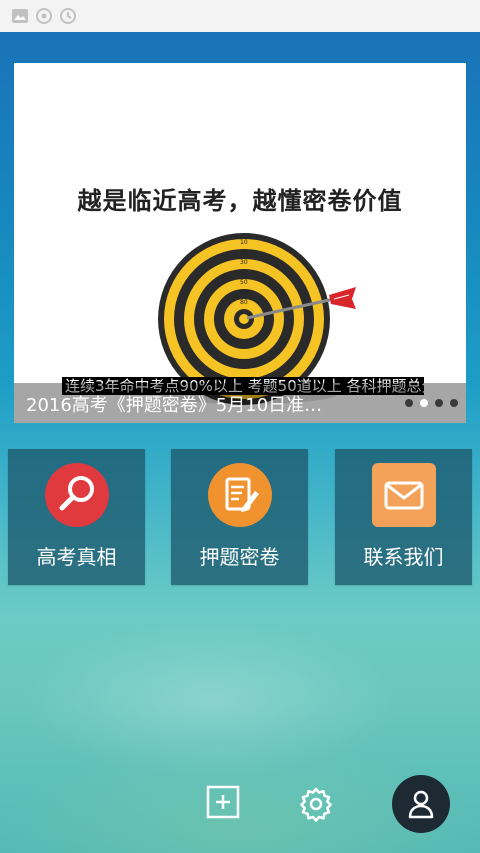  I want to click on status-bar, so click(240, 16).